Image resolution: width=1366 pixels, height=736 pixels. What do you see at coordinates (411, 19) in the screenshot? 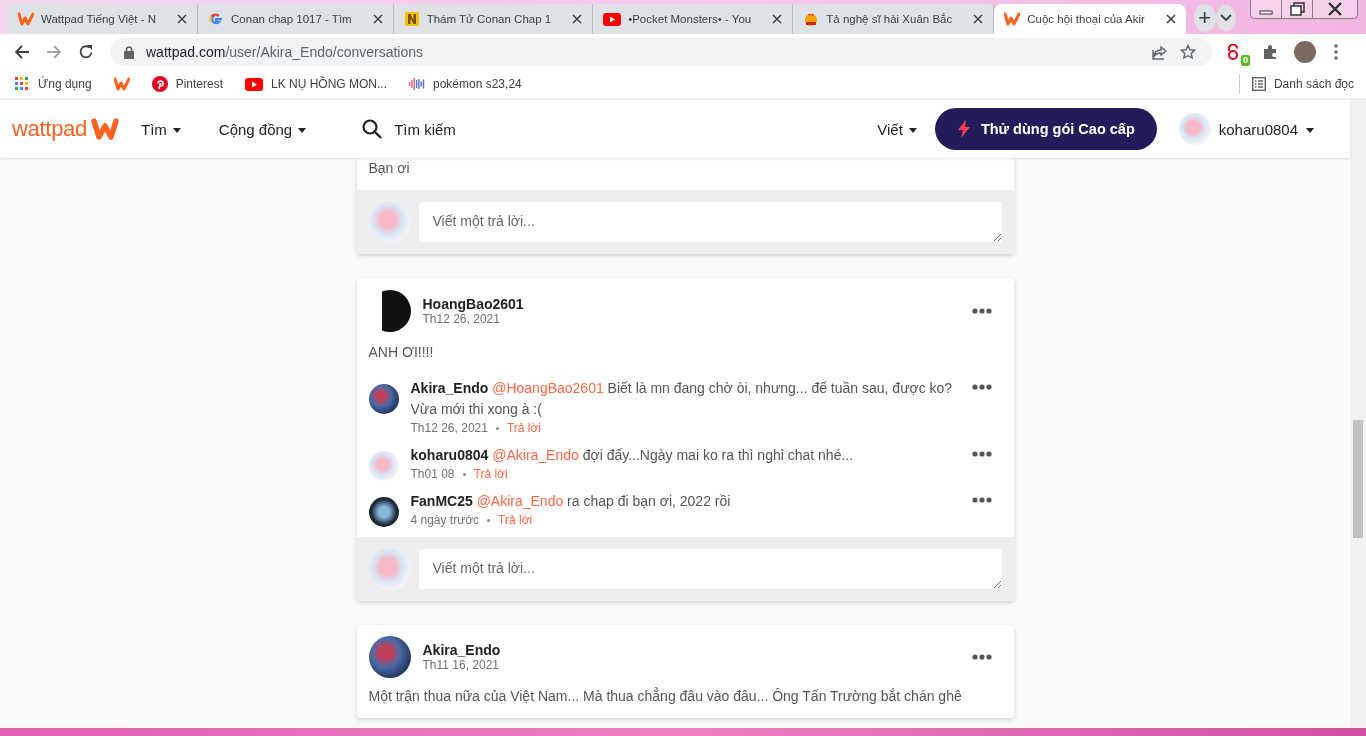
I see `n-logo-icon` at bounding box center [411, 19].